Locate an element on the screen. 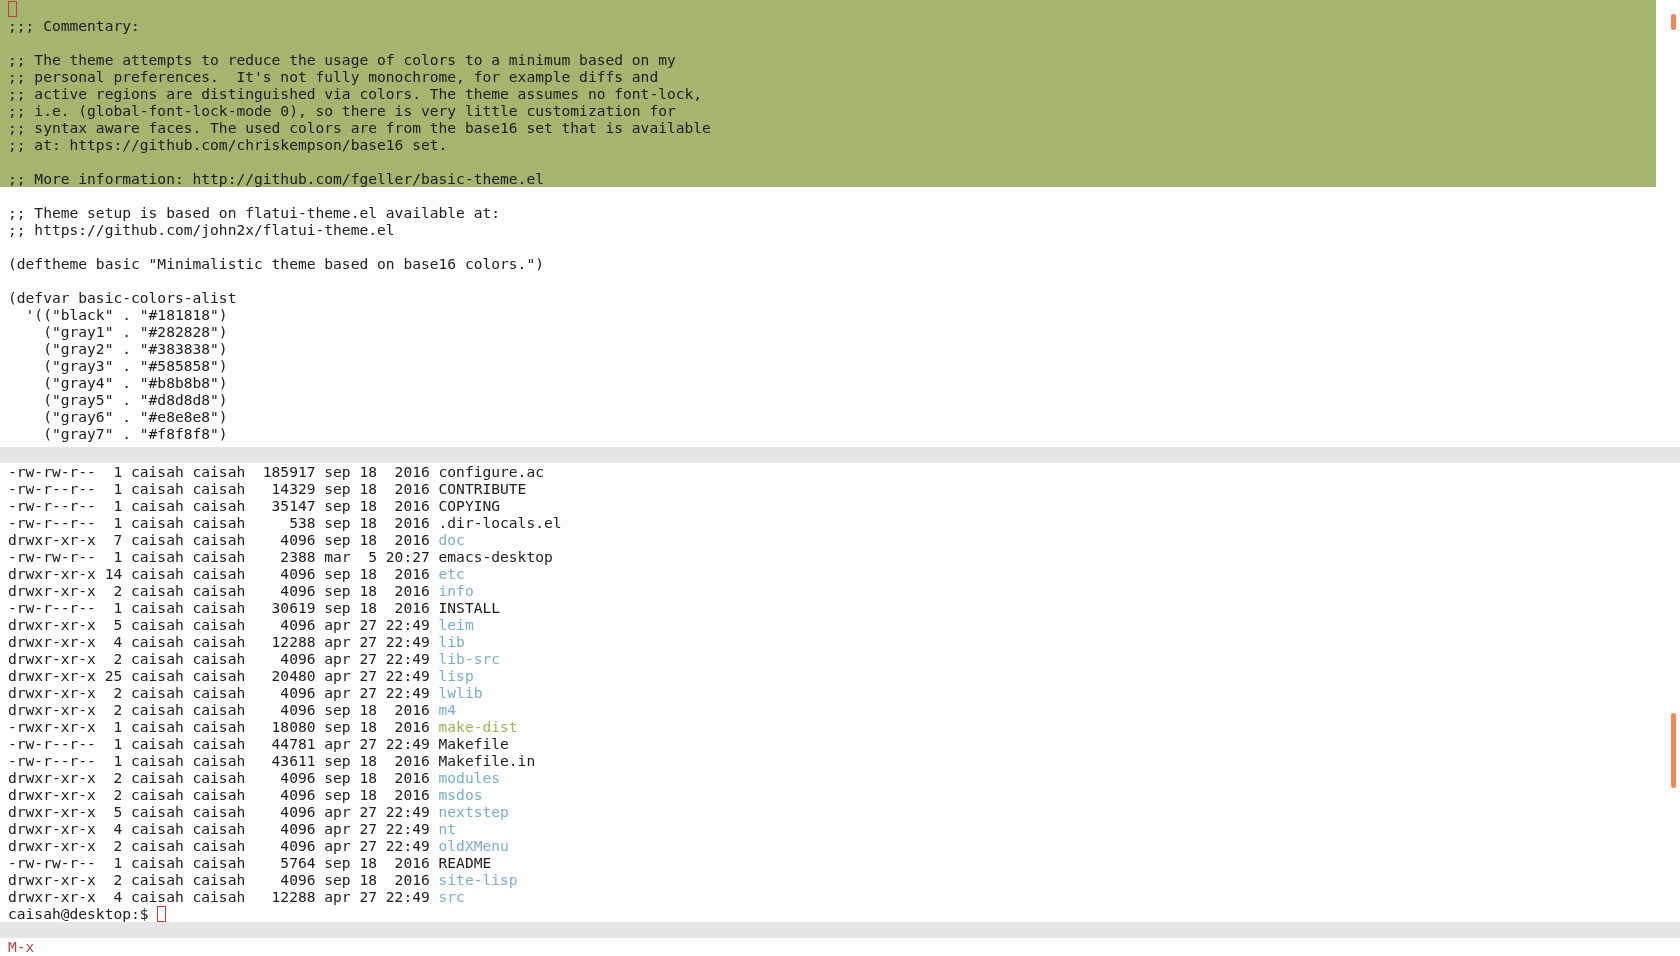  file-name: m4 is located at coordinates (447, 709).